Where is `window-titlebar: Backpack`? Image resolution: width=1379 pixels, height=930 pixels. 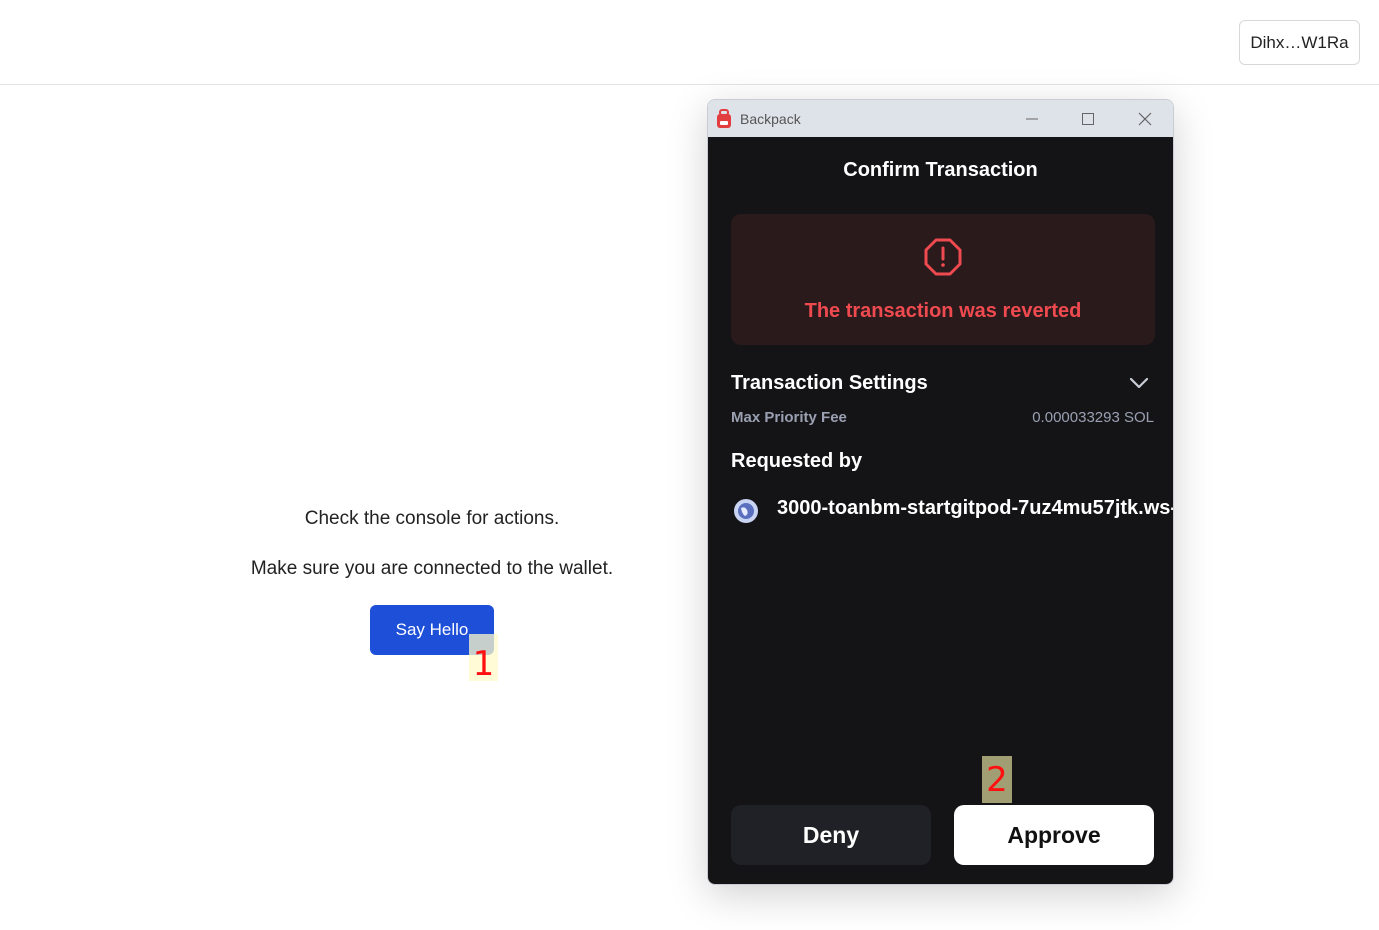
window-titlebar: Backpack is located at coordinates (940, 118).